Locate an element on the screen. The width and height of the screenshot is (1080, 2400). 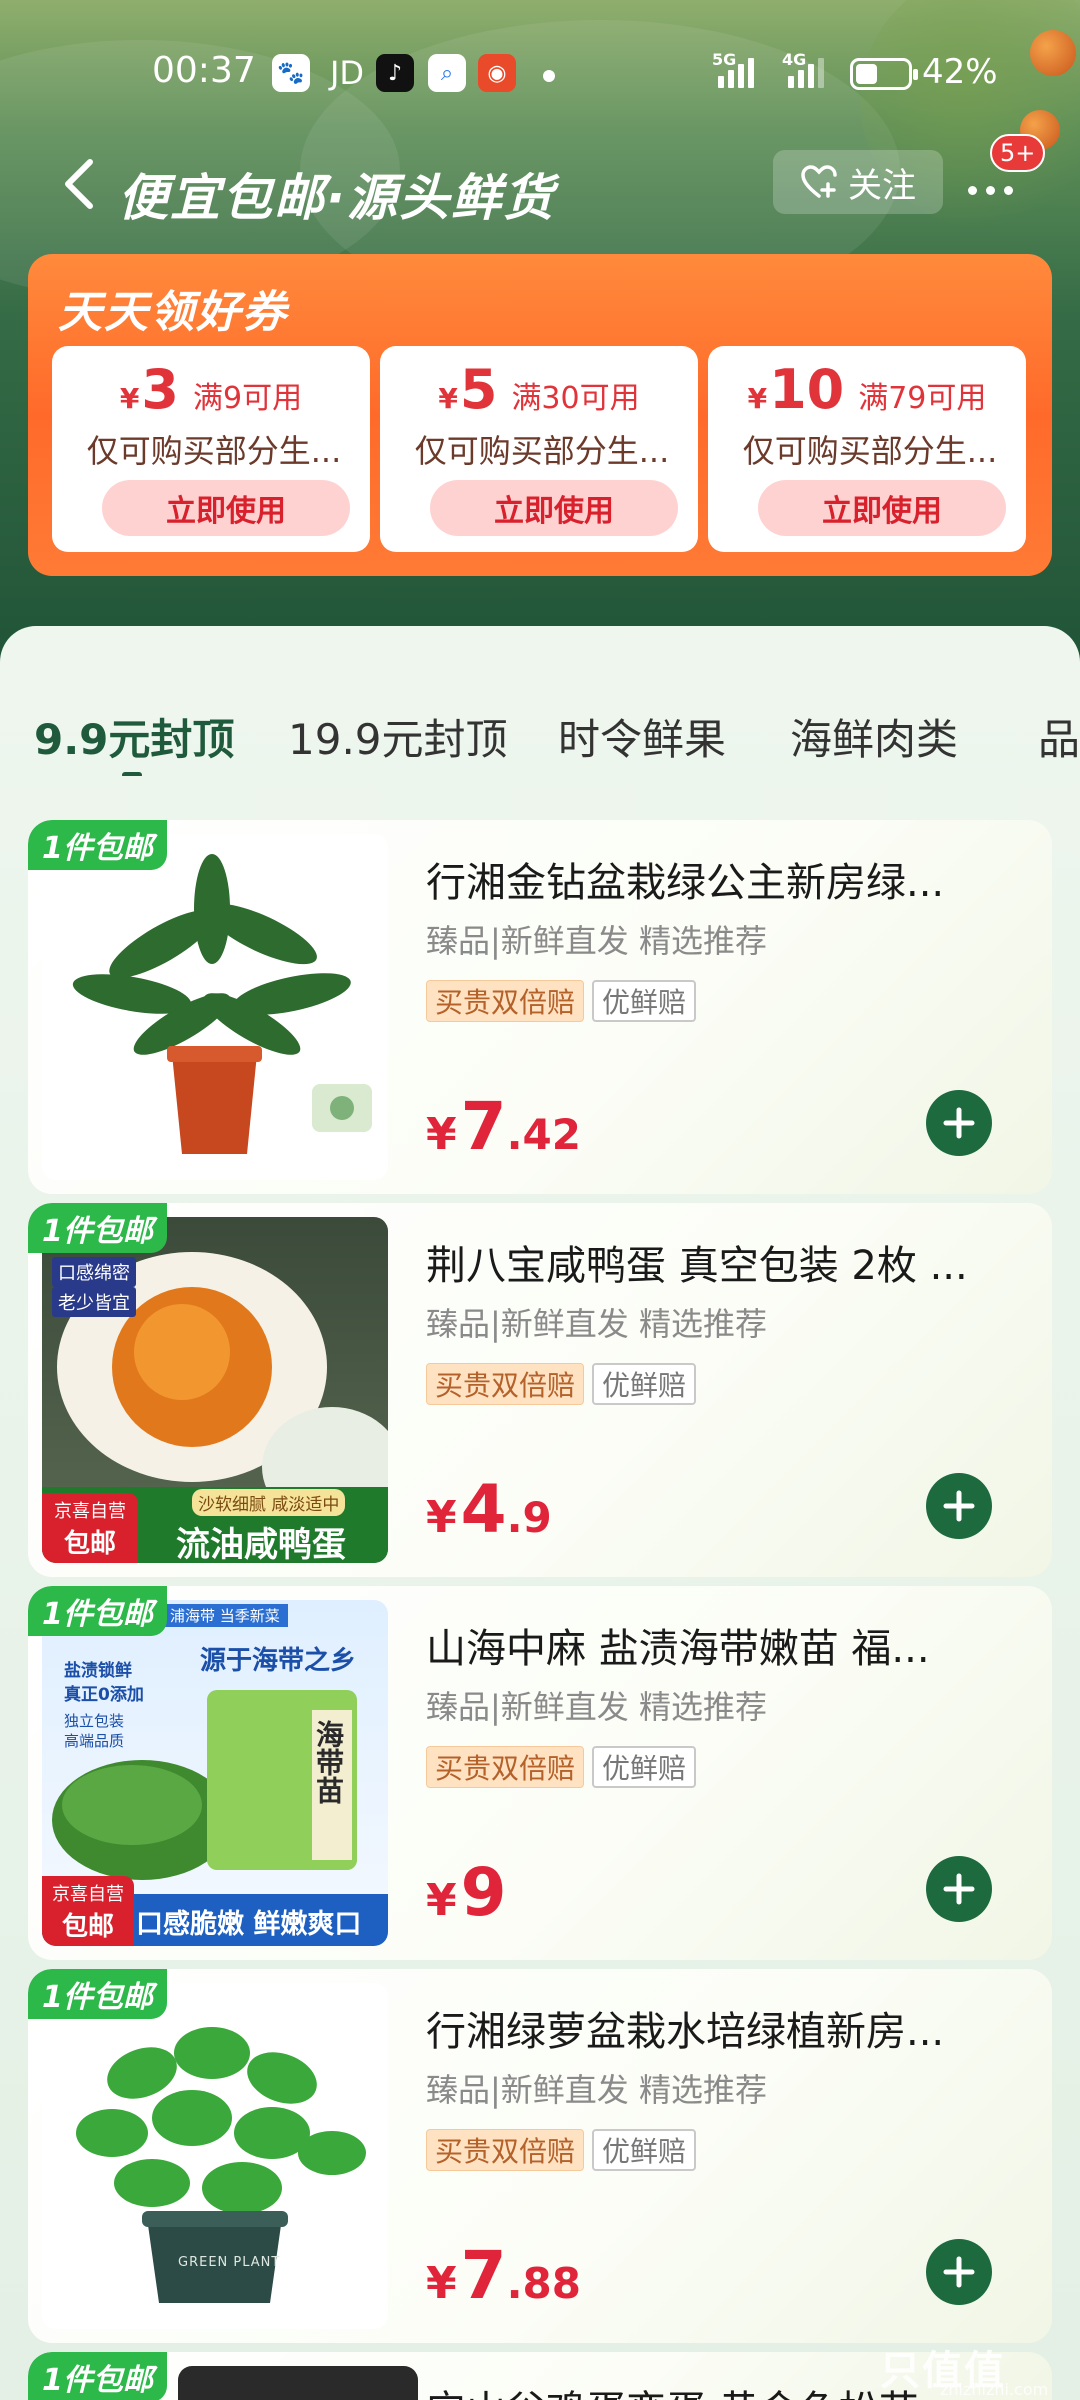
product-price: ¥ 9 is located at coordinates (466, 1892).